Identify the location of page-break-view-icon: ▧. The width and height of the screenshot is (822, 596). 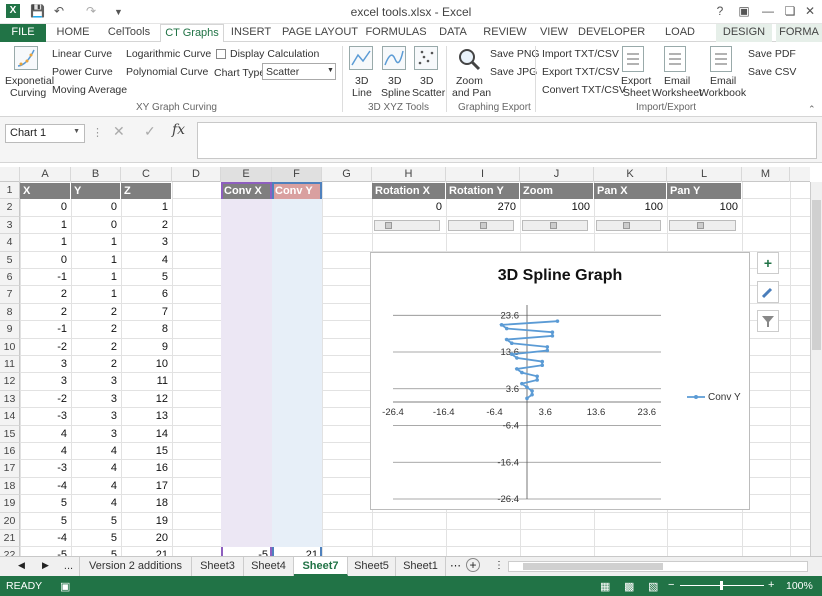
(653, 586).